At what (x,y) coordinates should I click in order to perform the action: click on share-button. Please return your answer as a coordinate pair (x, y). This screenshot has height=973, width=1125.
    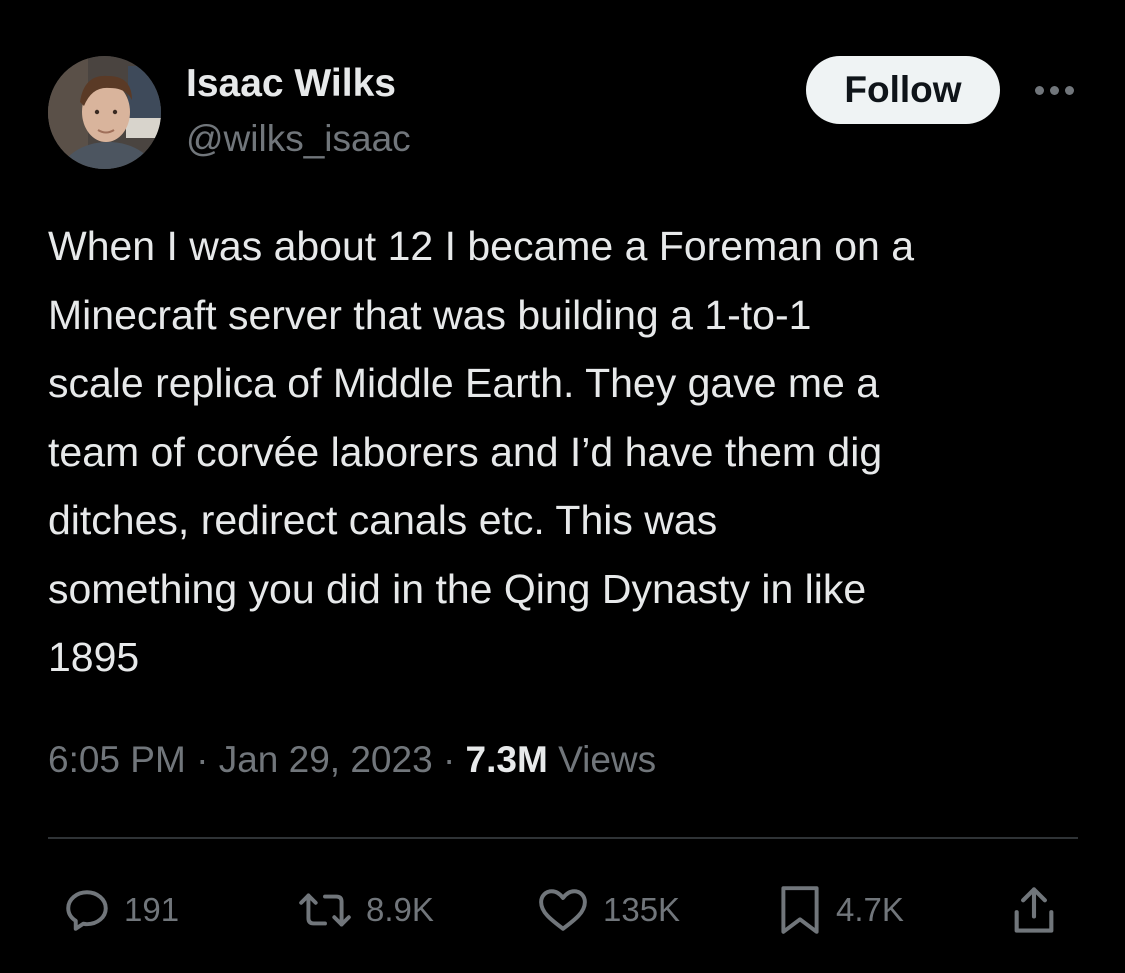
    Looking at the image, I should click on (1034, 910).